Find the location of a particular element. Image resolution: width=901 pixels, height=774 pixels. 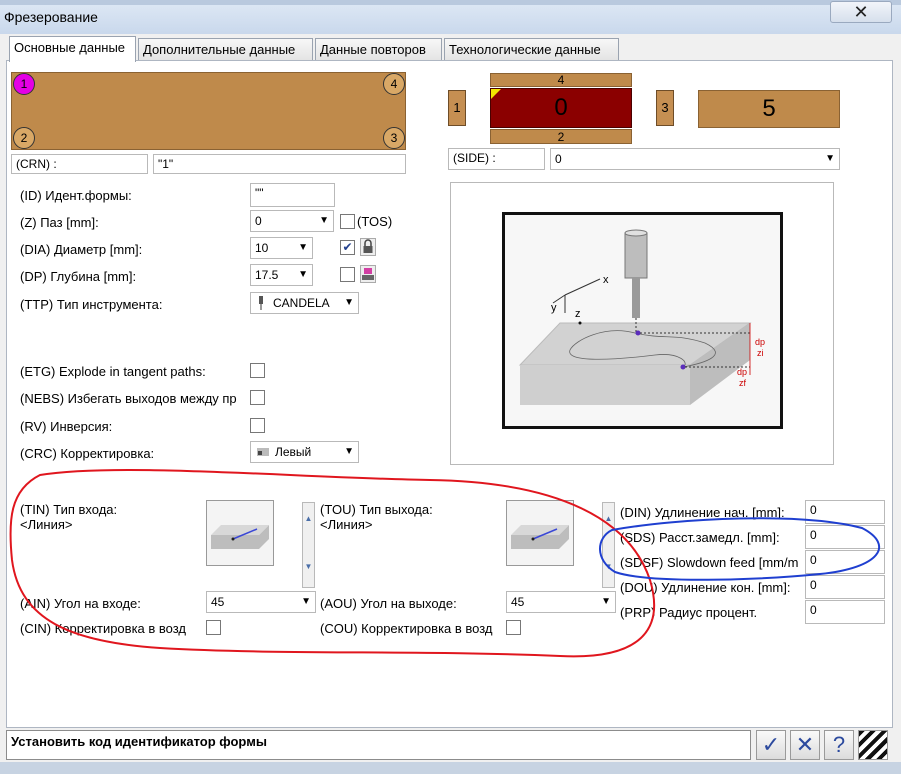

side-select: 0 ▼ is located at coordinates (695, 159).